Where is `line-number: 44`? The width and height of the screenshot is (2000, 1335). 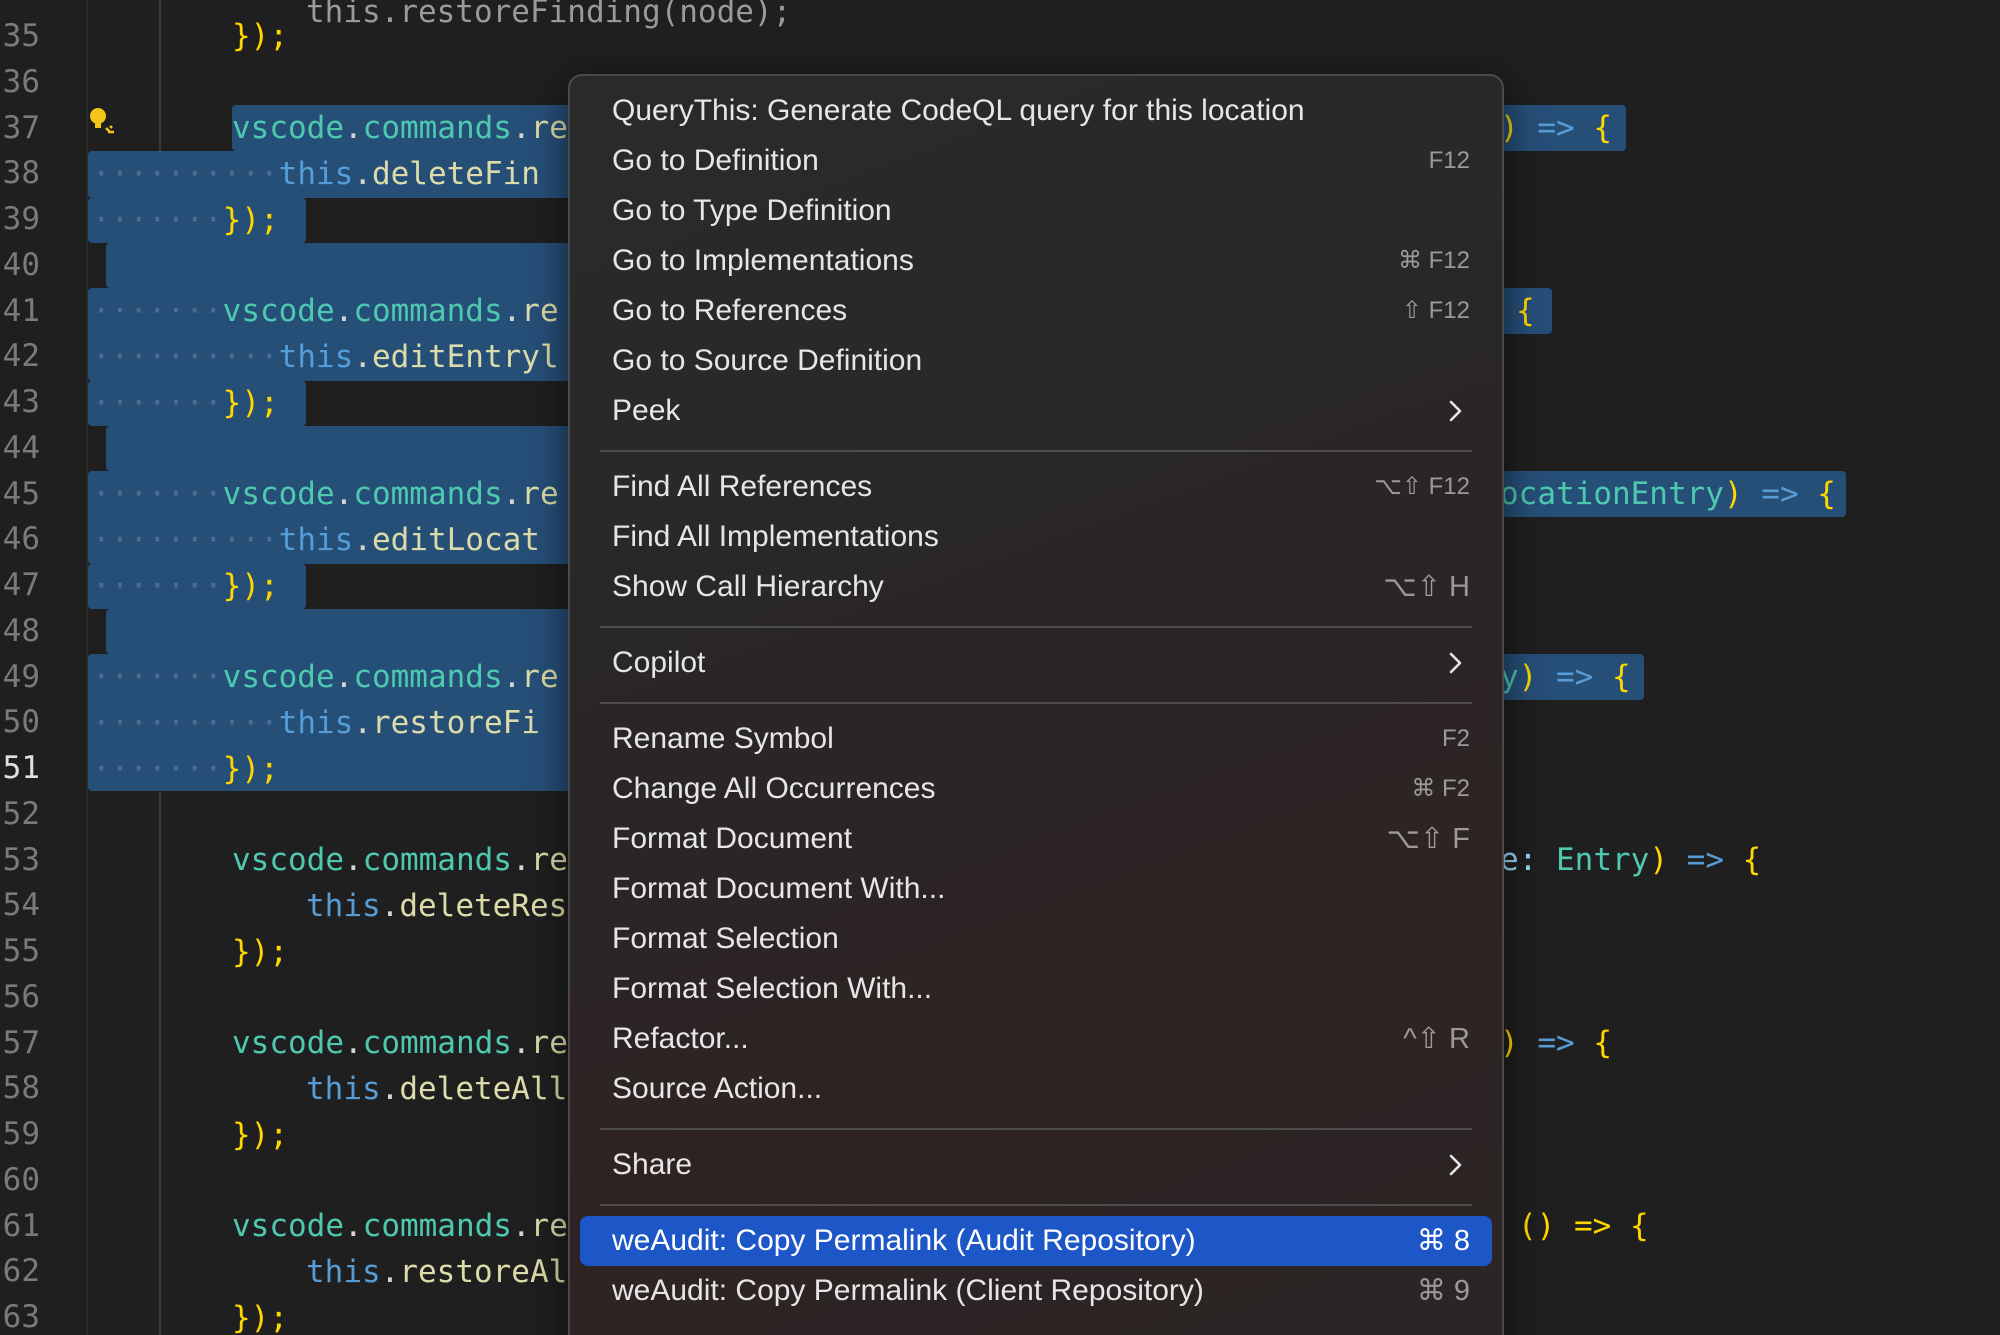
line-number: 44 is located at coordinates (21, 448).